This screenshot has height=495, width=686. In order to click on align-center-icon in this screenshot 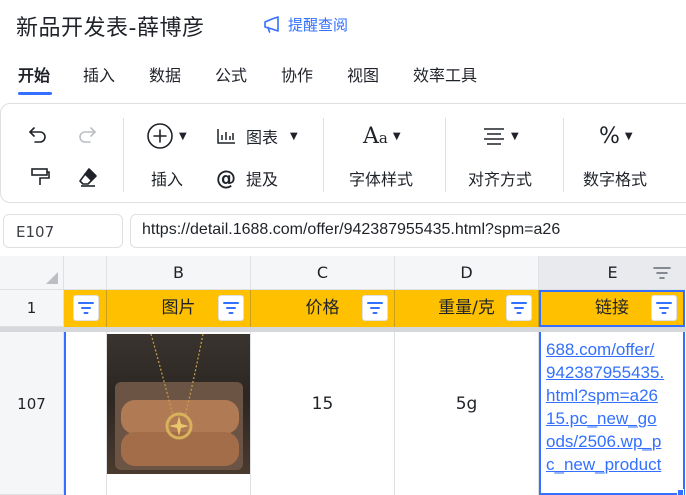, I will do `click(494, 136)`.